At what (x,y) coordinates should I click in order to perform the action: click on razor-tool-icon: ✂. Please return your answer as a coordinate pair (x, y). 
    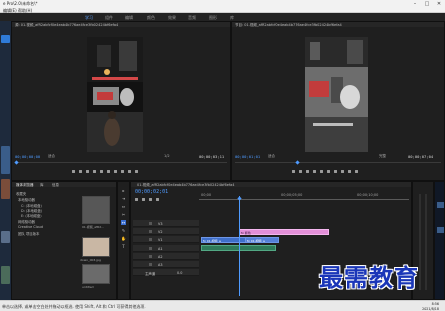
    Looking at the image, I should click on (123, 214).